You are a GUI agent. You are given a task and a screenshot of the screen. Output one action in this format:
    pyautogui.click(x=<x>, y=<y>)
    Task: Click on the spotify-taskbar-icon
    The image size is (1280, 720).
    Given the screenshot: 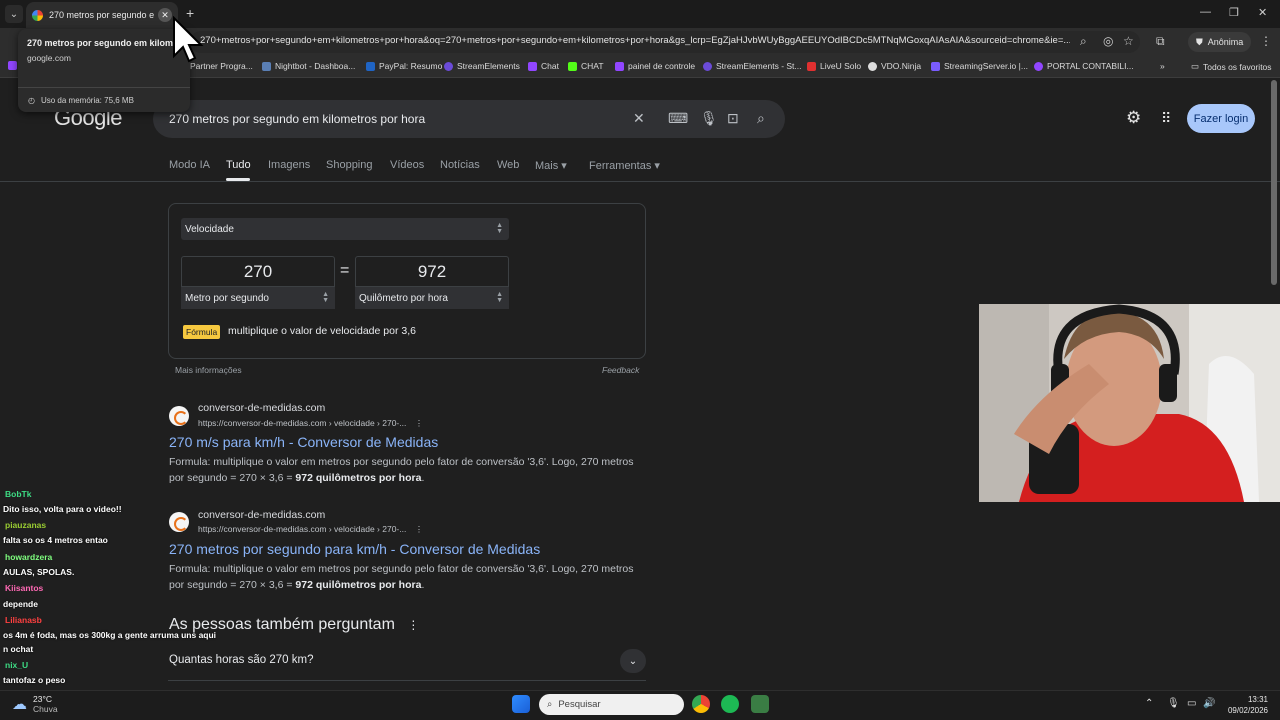 What is the action you would take?
    pyautogui.click(x=730, y=704)
    